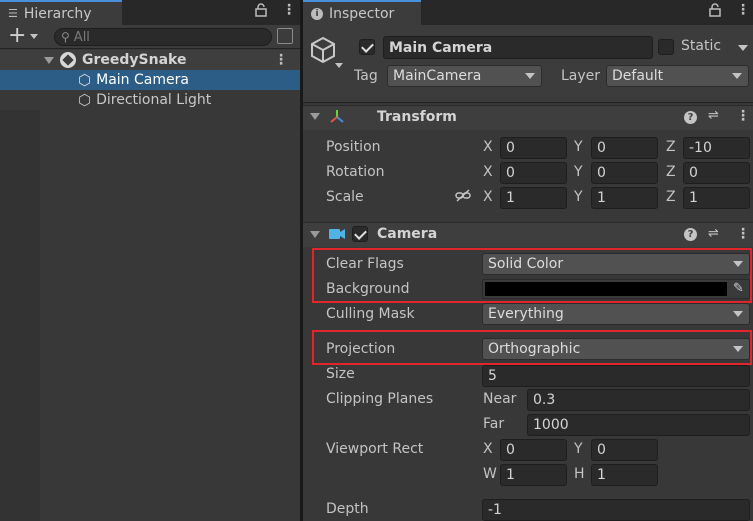 The height and width of the screenshot is (521, 753). I want to click on icon-dropdown-arrow-icon, so click(339, 65).